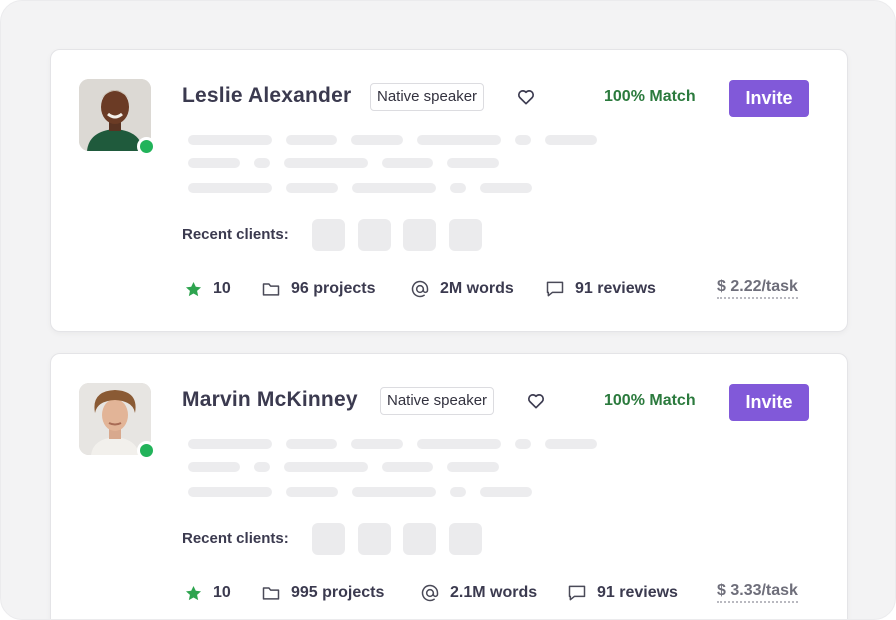 The image size is (896, 620). Describe the element at coordinates (270, 400) in the screenshot. I see `freelancer-name: Marvin McKinney` at that location.